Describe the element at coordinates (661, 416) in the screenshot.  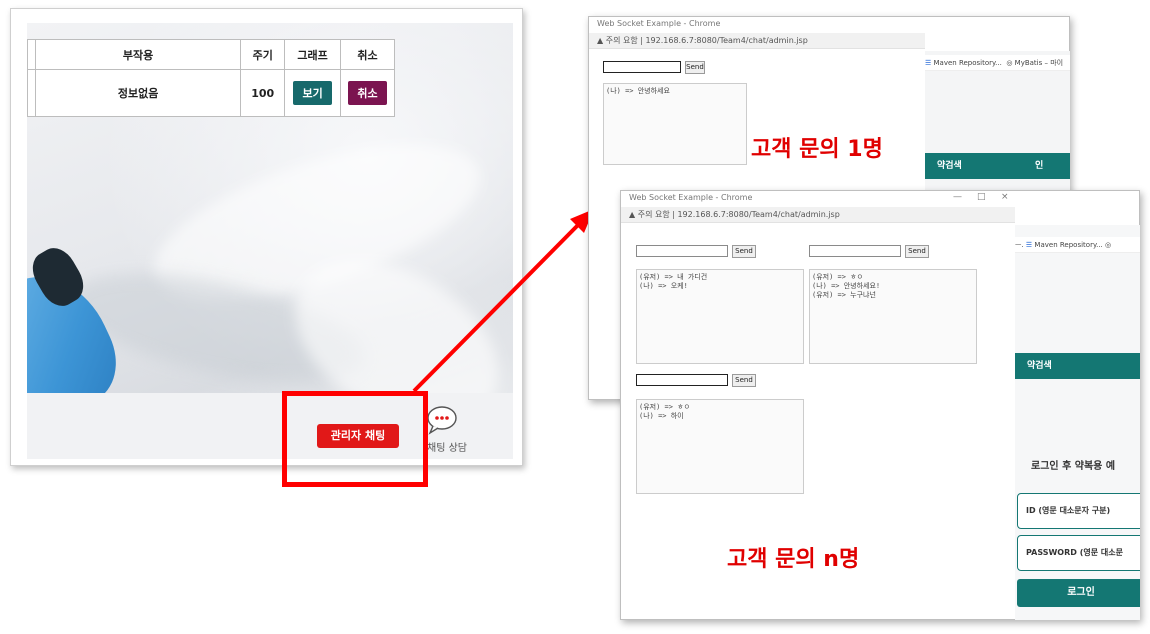
I see `chat-message: (나) => 하이` at that location.